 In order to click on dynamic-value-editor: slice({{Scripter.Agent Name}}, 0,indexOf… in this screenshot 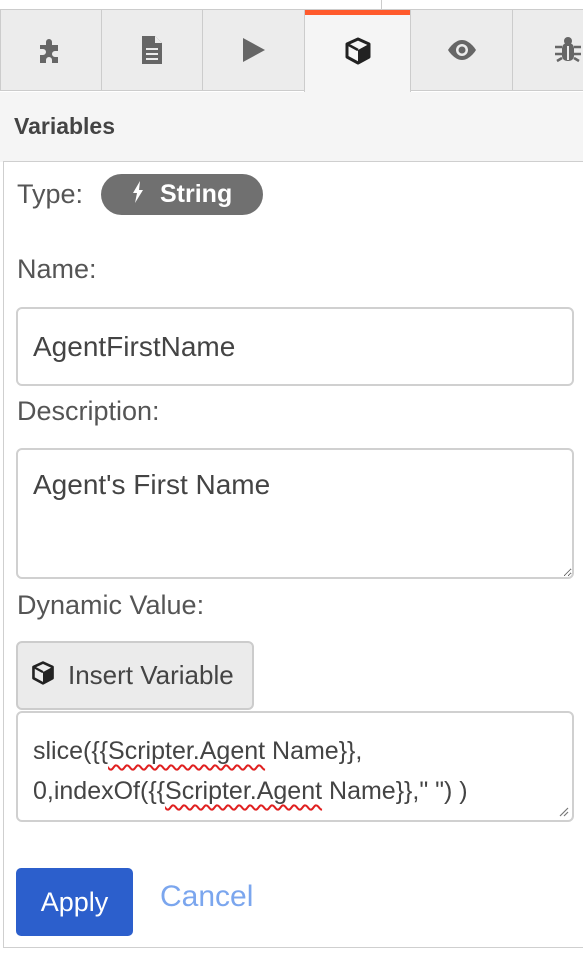, I will do `click(295, 766)`.